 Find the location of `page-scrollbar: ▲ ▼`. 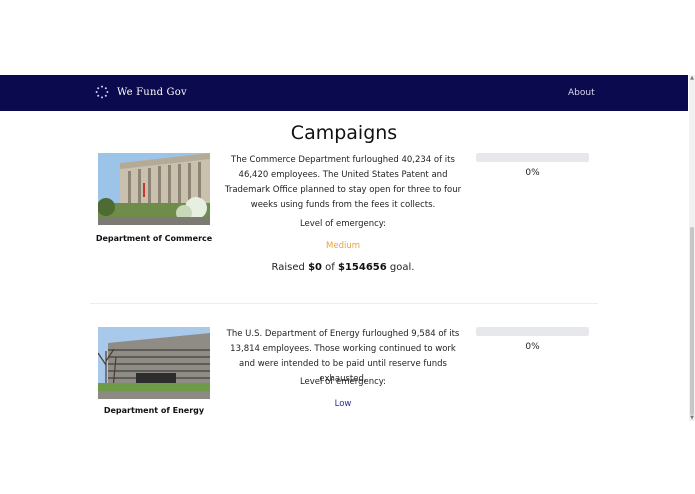

page-scrollbar: ▲ ▼ is located at coordinates (692, 248).